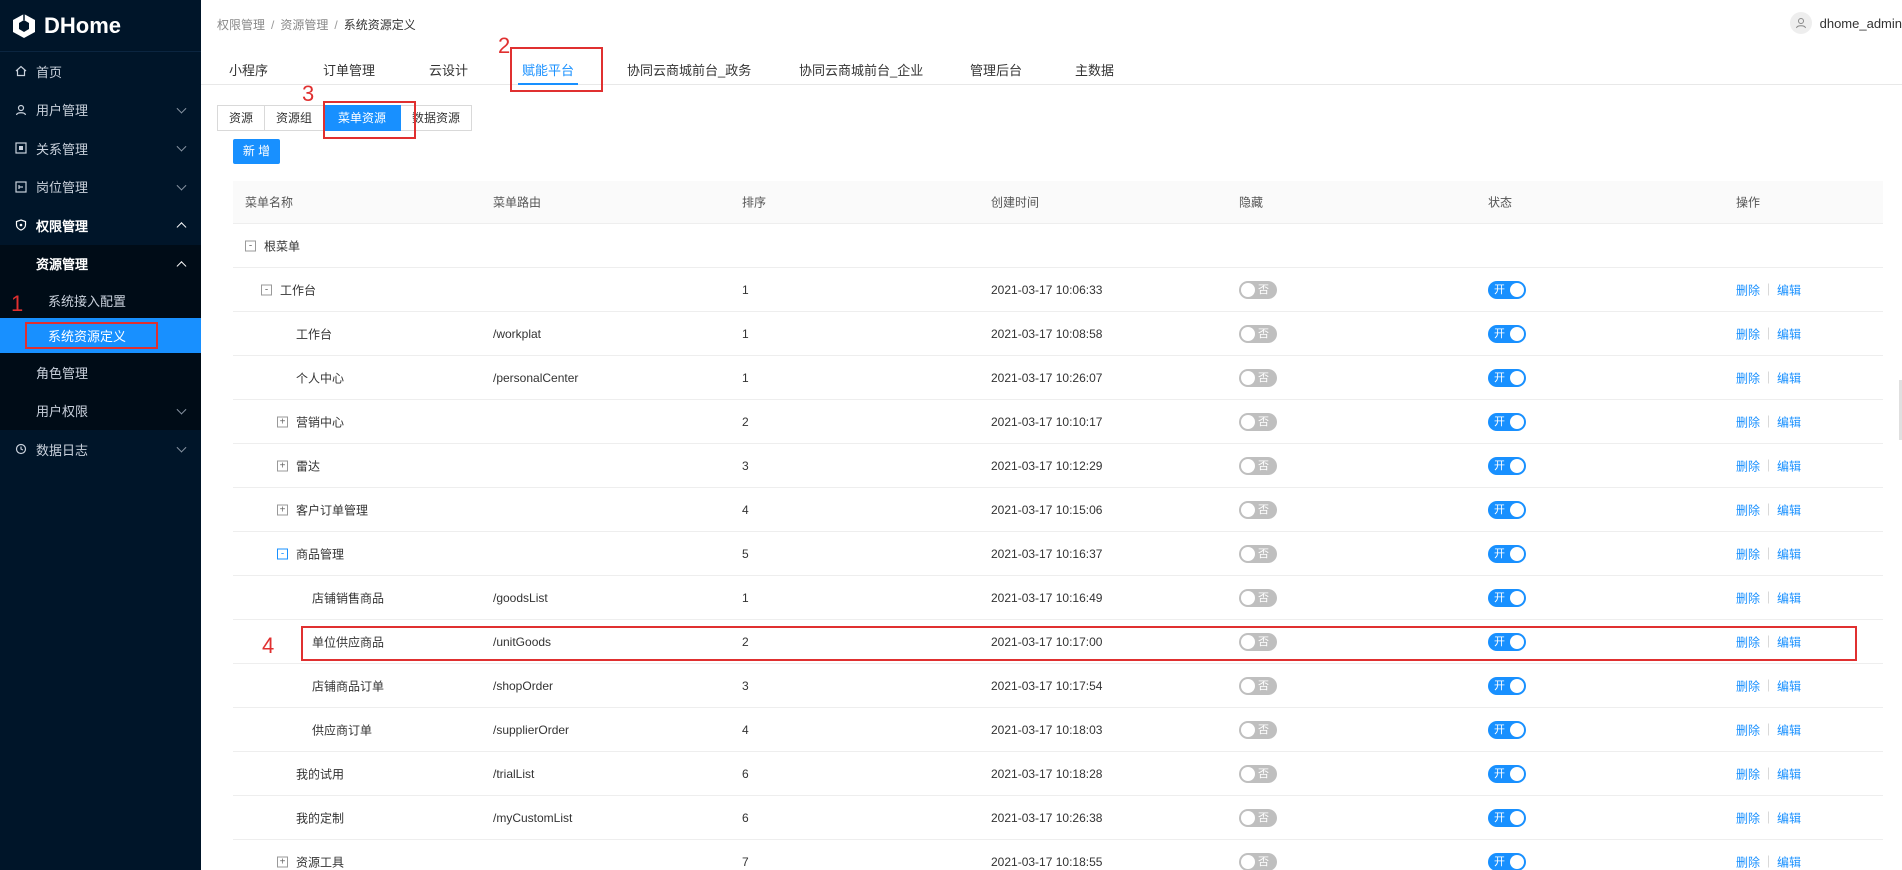 The image size is (1902, 870). What do you see at coordinates (1769, 509) in the screenshot?
I see `divider` at bounding box center [1769, 509].